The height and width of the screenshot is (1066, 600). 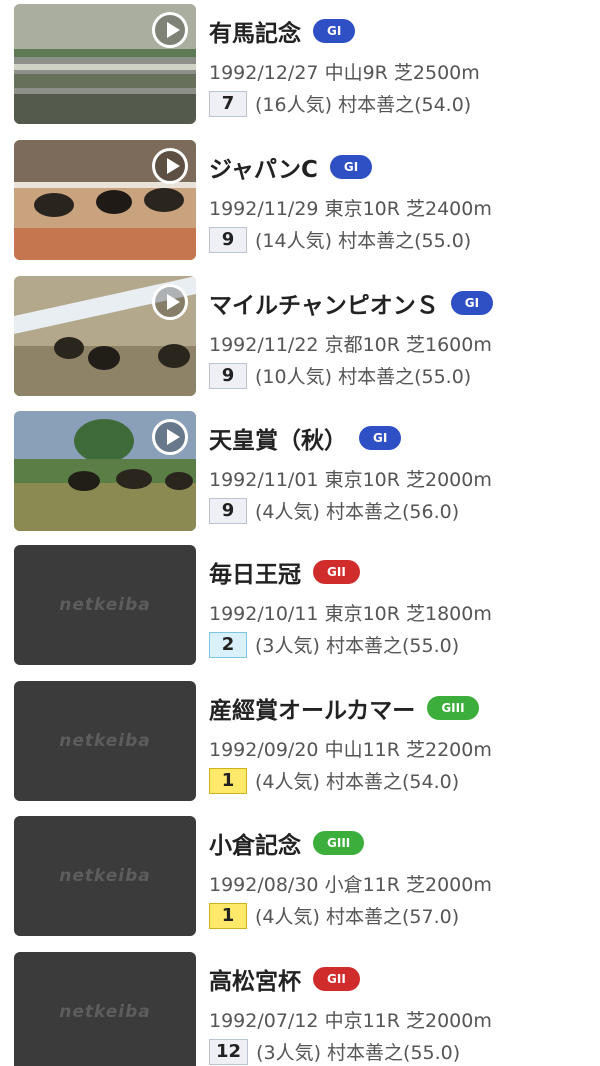 I want to click on race-result: 9 (10人気) 村本善之(55.0), so click(x=340, y=375).